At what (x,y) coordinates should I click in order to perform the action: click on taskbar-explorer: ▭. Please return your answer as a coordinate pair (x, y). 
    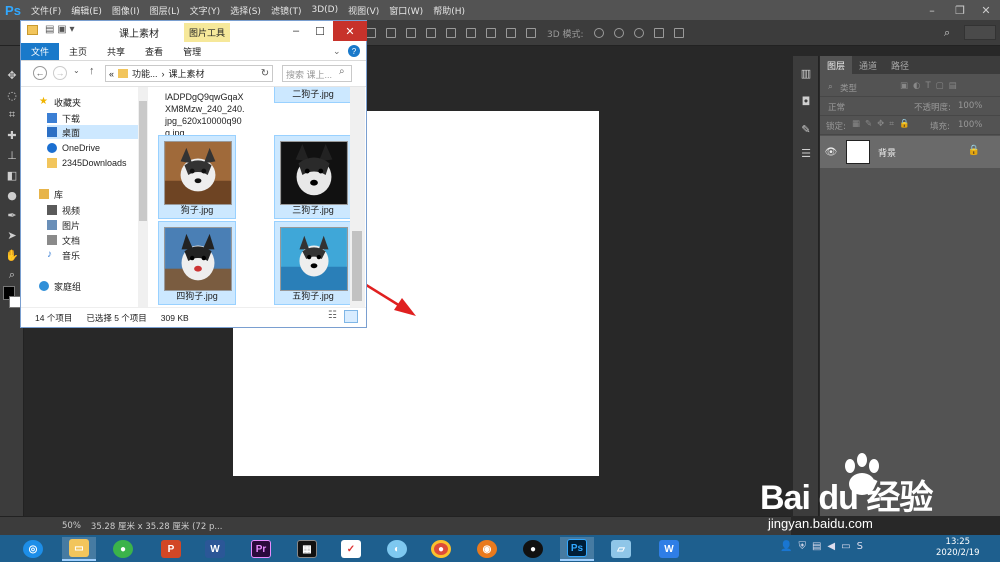
    Looking at the image, I should click on (79, 549).